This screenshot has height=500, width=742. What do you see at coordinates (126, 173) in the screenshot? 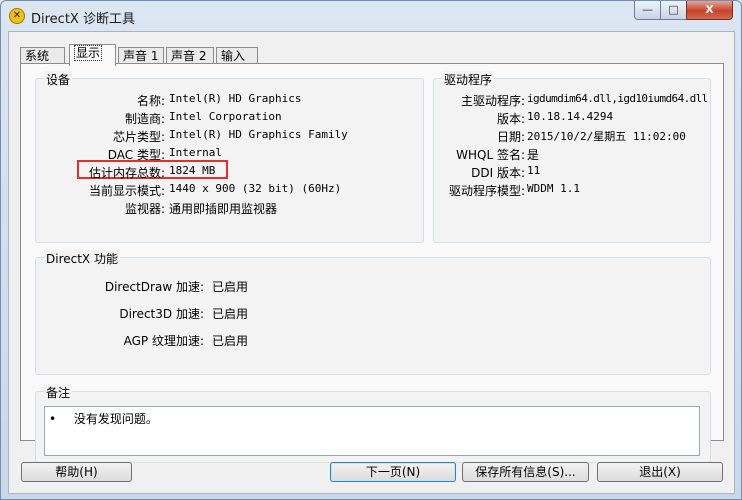
I see `device-label-memory: 估计内存总数:` at bounding box center [126, 173].